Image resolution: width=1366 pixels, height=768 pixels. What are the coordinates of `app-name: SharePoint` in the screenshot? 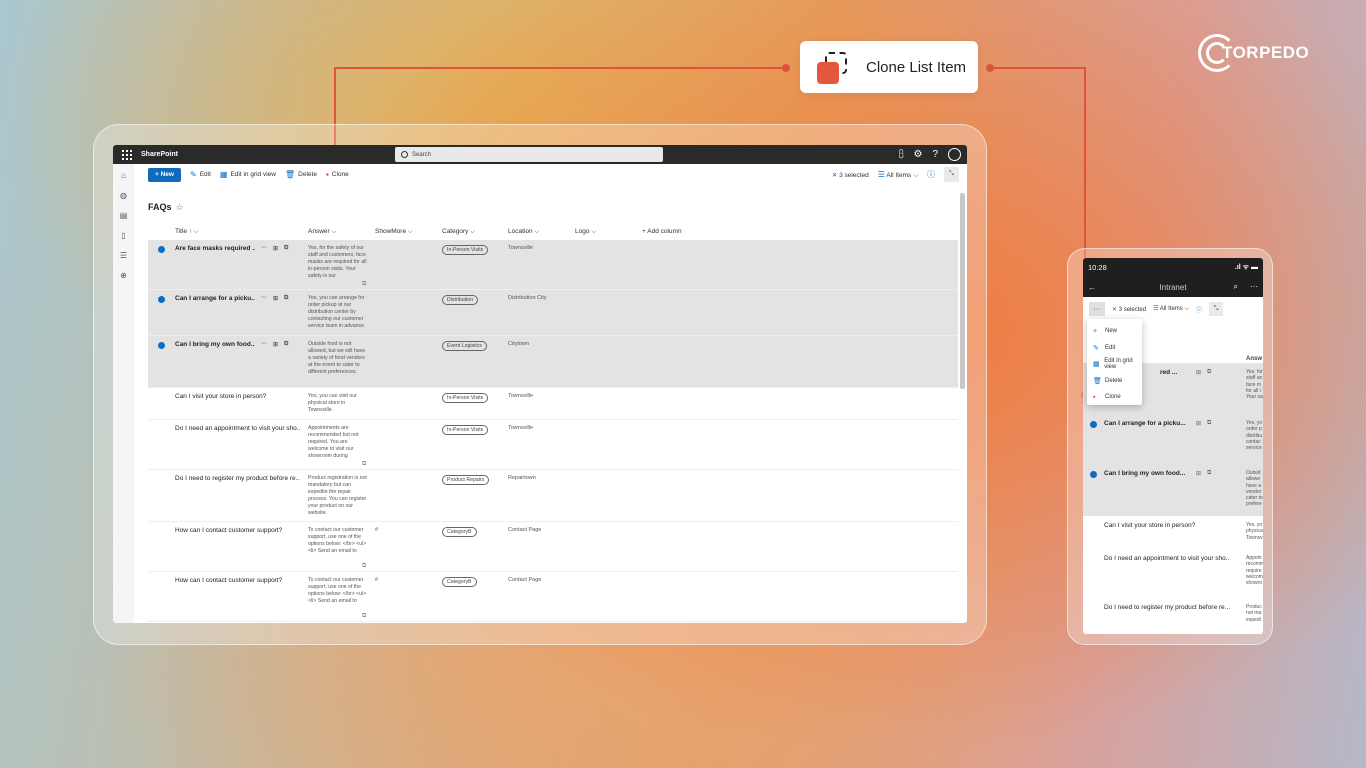 It's located at (159, 154).